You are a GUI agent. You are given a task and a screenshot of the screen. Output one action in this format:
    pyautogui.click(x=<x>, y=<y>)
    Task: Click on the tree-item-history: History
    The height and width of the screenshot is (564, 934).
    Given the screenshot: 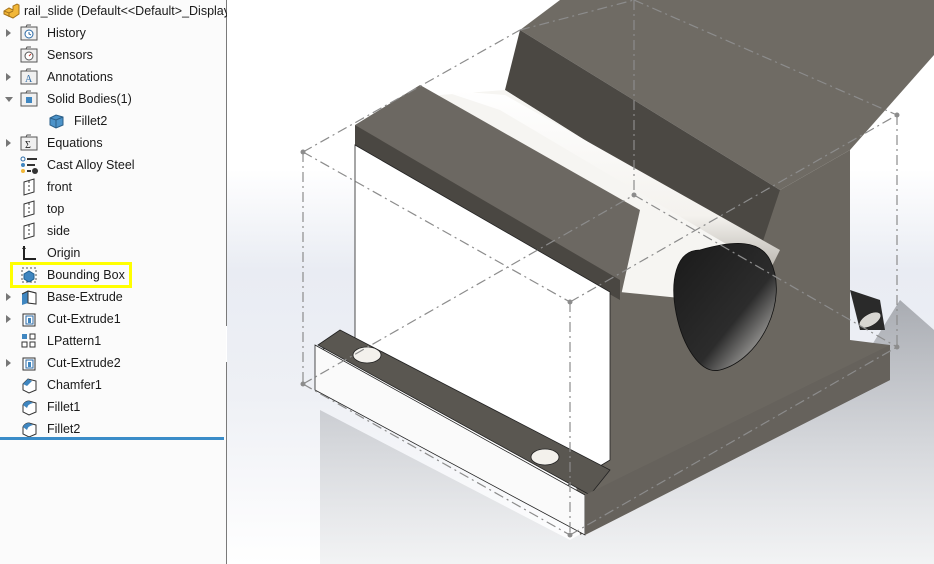 What is the action you would take?
    pyautogui.click(x=112, y=33)
    